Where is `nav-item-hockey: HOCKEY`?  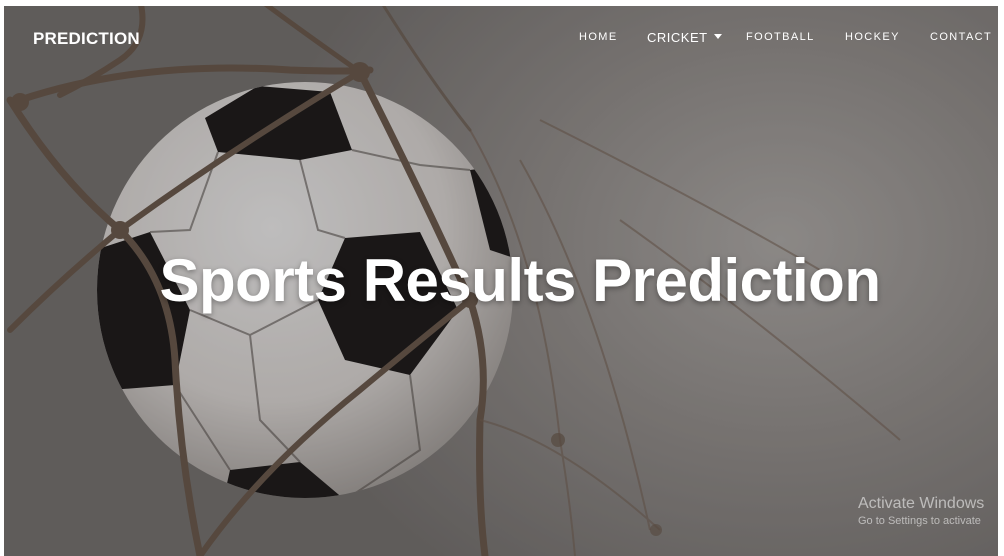
nav-item-hockey: HOCKEY is located at coordinates (872, 37).